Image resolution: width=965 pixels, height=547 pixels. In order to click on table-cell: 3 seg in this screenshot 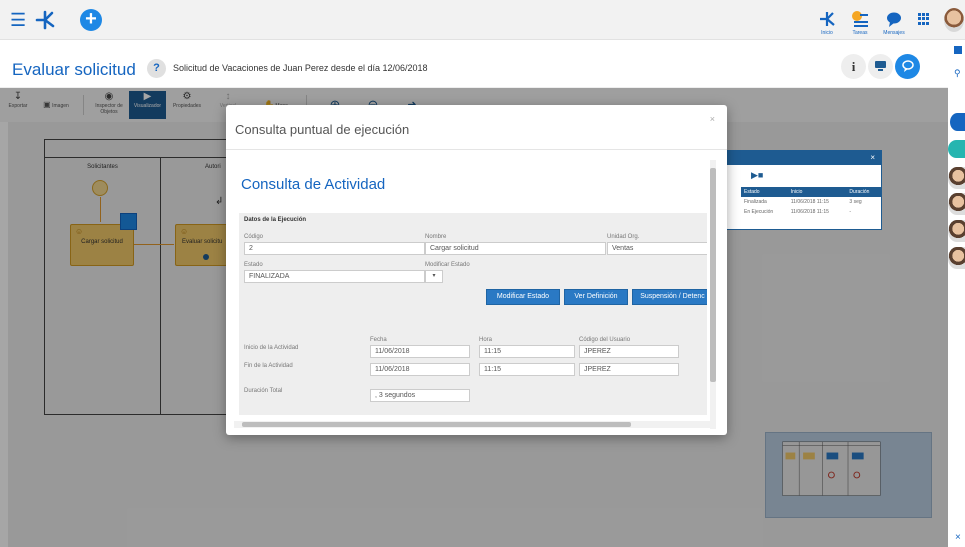, I will do `click(855, 202)`.